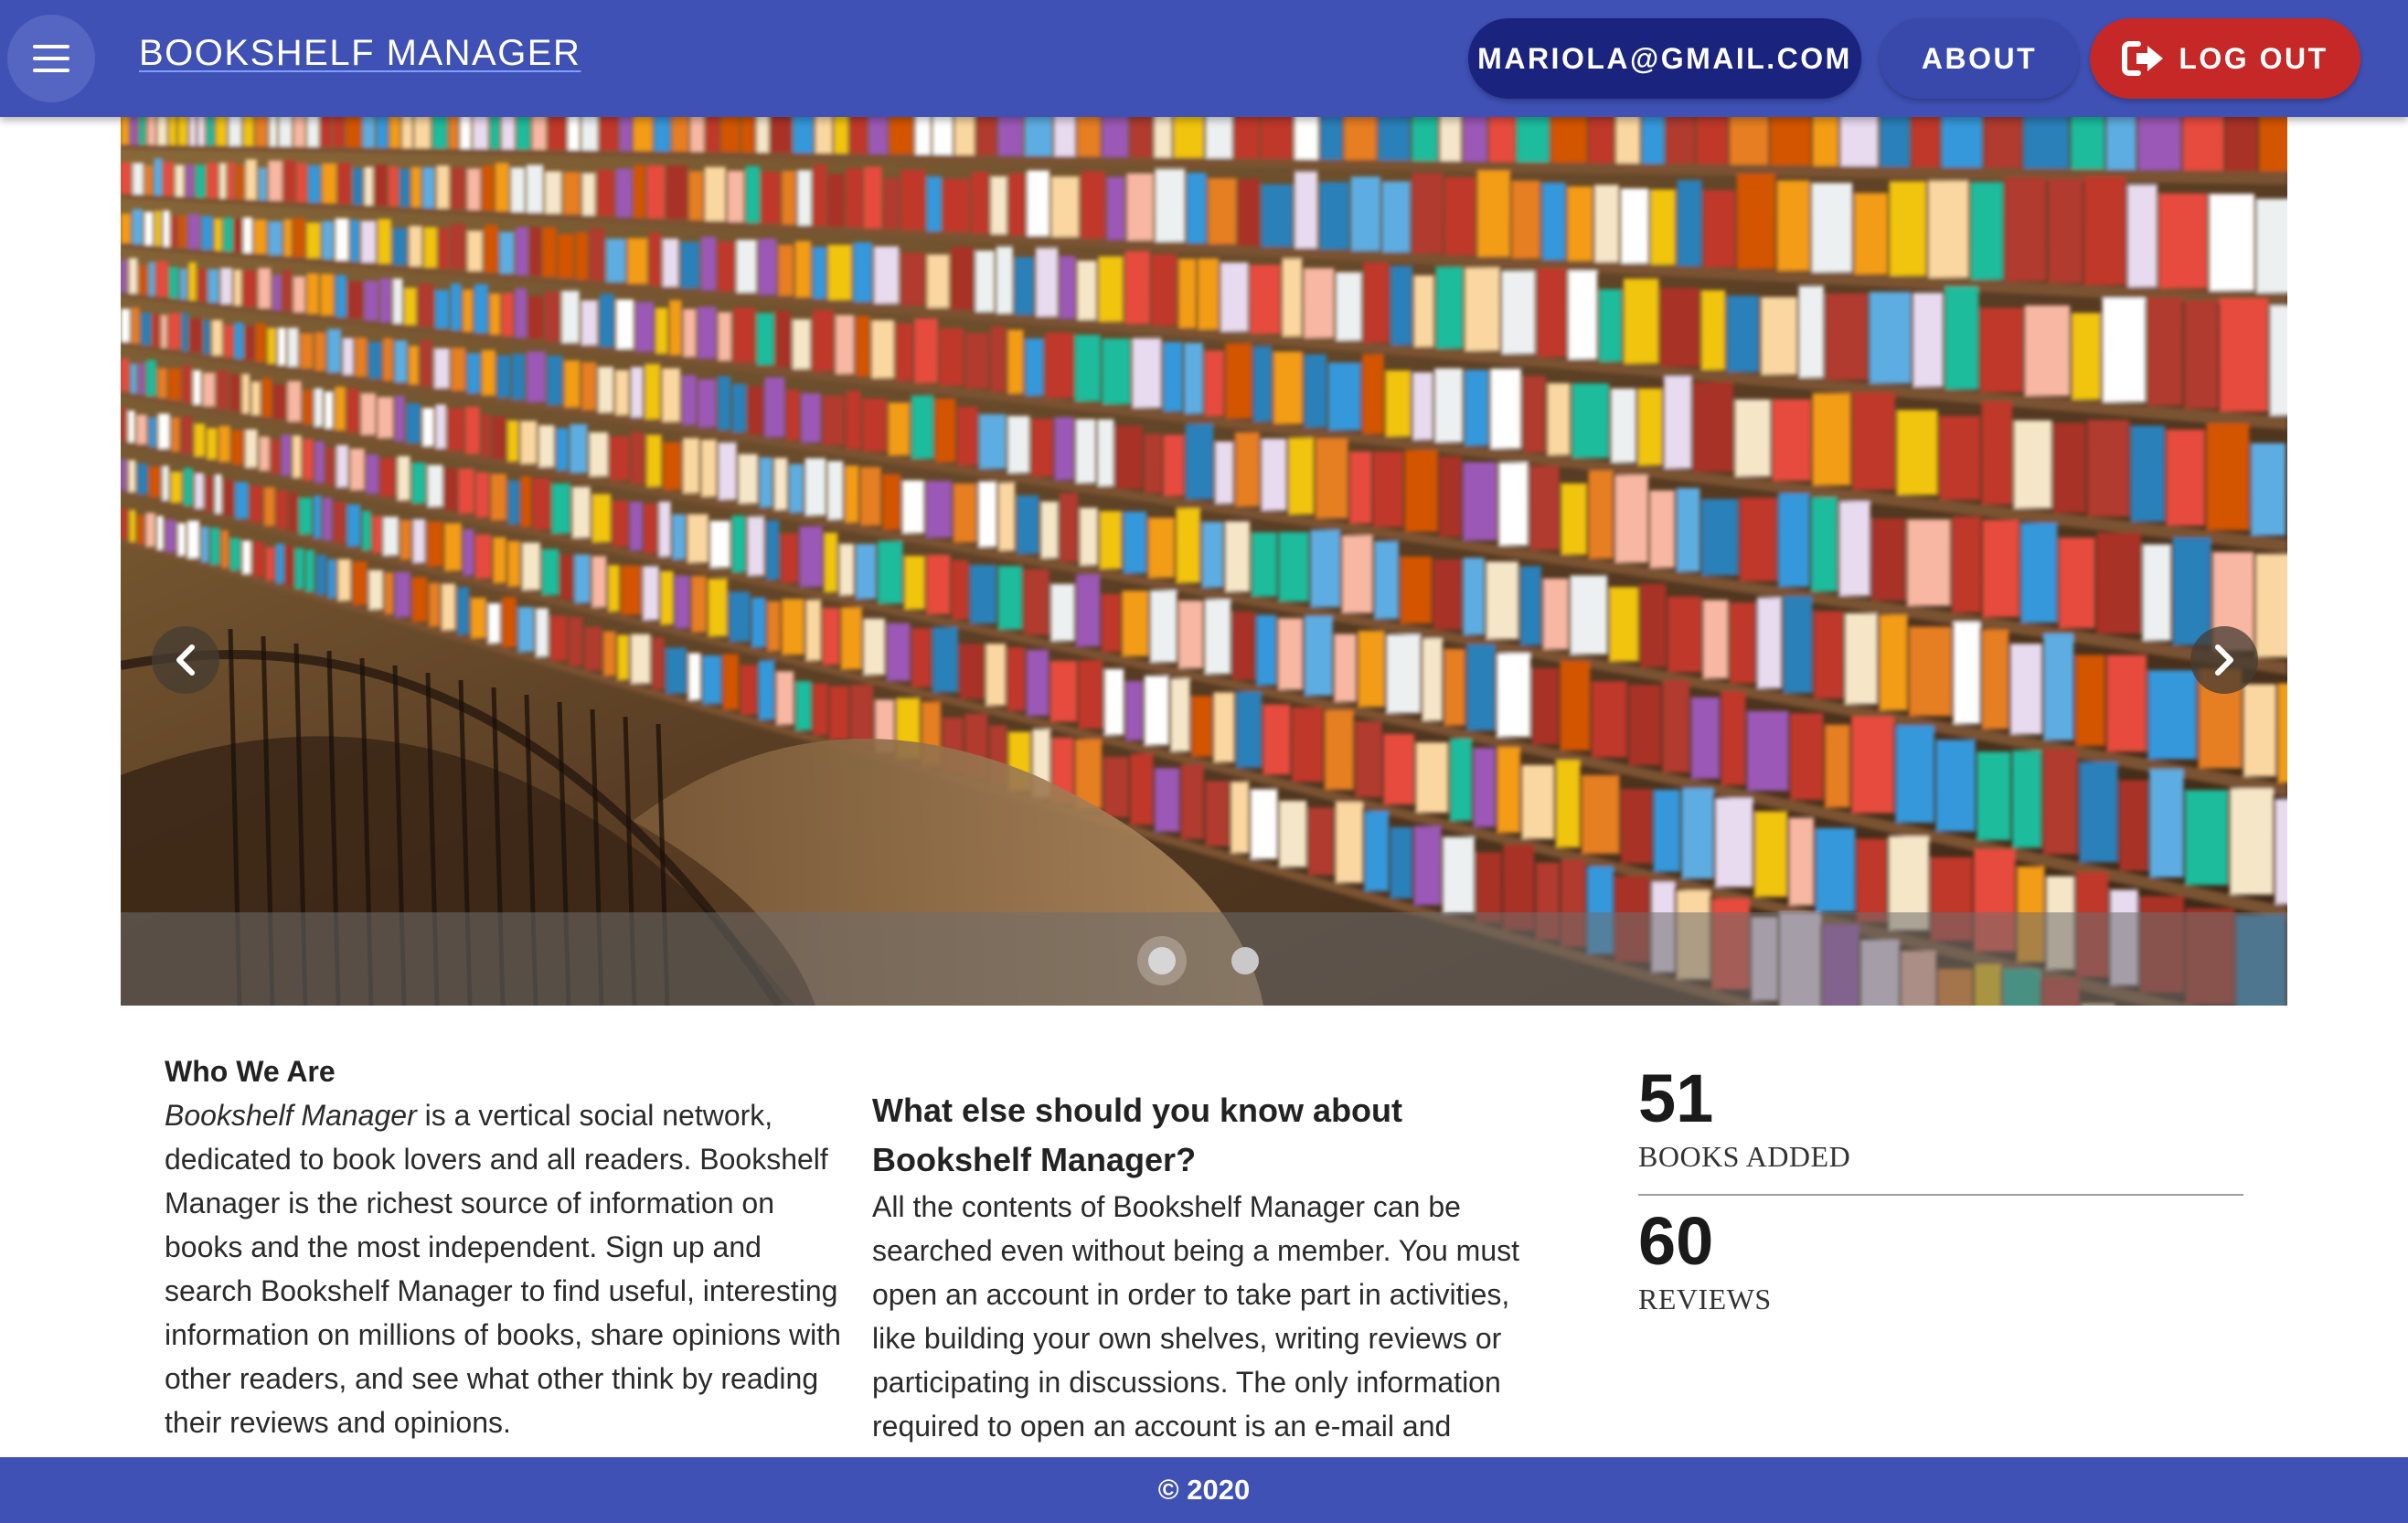 The height and width of the screenshot is (1523, 2408). I want to click on copyright-text: © 2020, so click(1204, 1490).